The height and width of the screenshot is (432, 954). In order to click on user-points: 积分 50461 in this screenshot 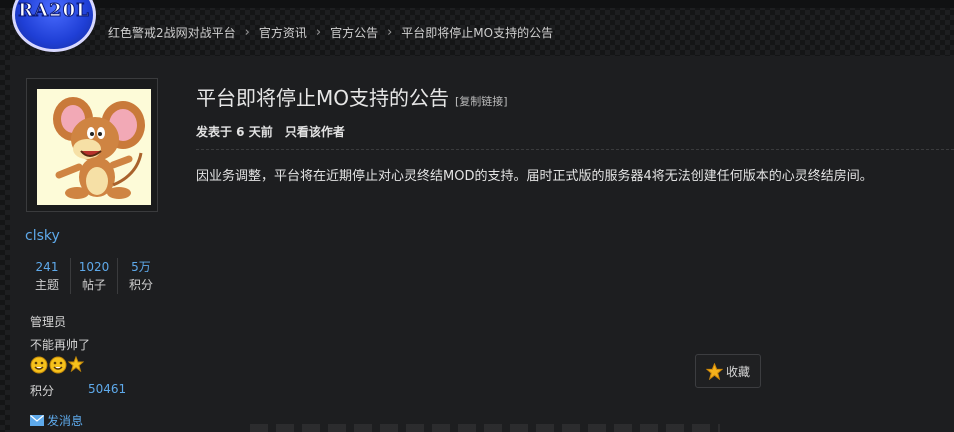, I will do `click(78, 390)`.